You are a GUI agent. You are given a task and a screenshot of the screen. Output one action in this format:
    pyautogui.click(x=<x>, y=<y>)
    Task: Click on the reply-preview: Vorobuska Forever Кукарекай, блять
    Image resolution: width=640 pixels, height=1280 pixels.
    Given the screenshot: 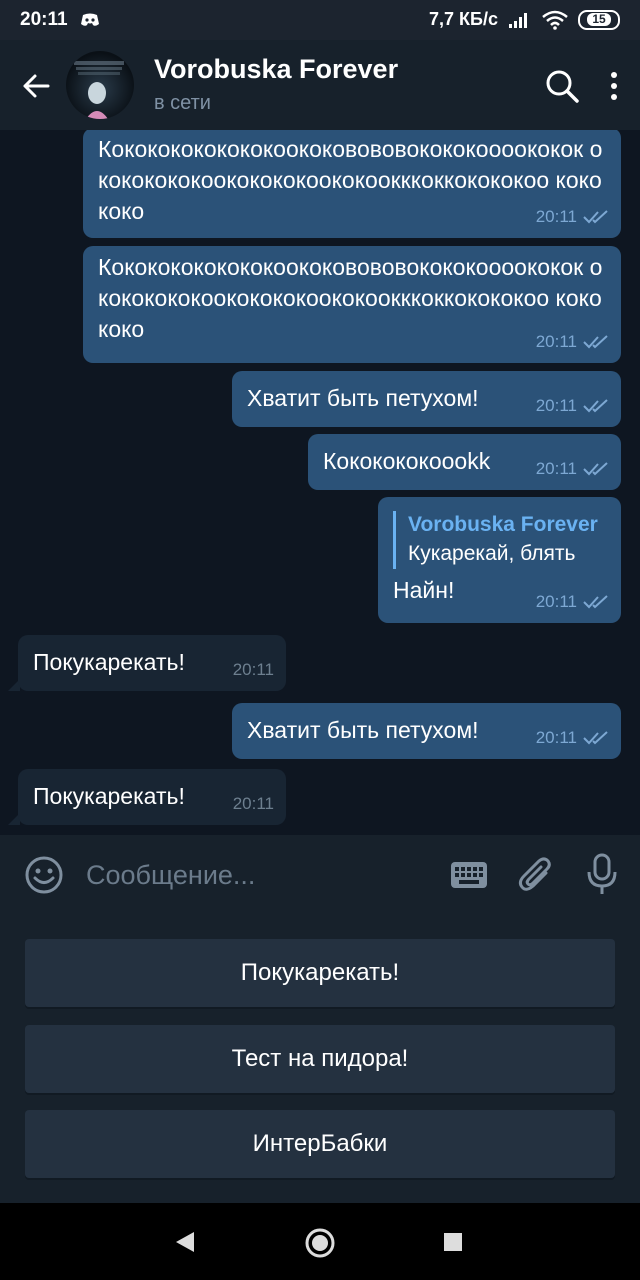 What is the action you would take?
    pyautogui.click(x=499, y=540)
    